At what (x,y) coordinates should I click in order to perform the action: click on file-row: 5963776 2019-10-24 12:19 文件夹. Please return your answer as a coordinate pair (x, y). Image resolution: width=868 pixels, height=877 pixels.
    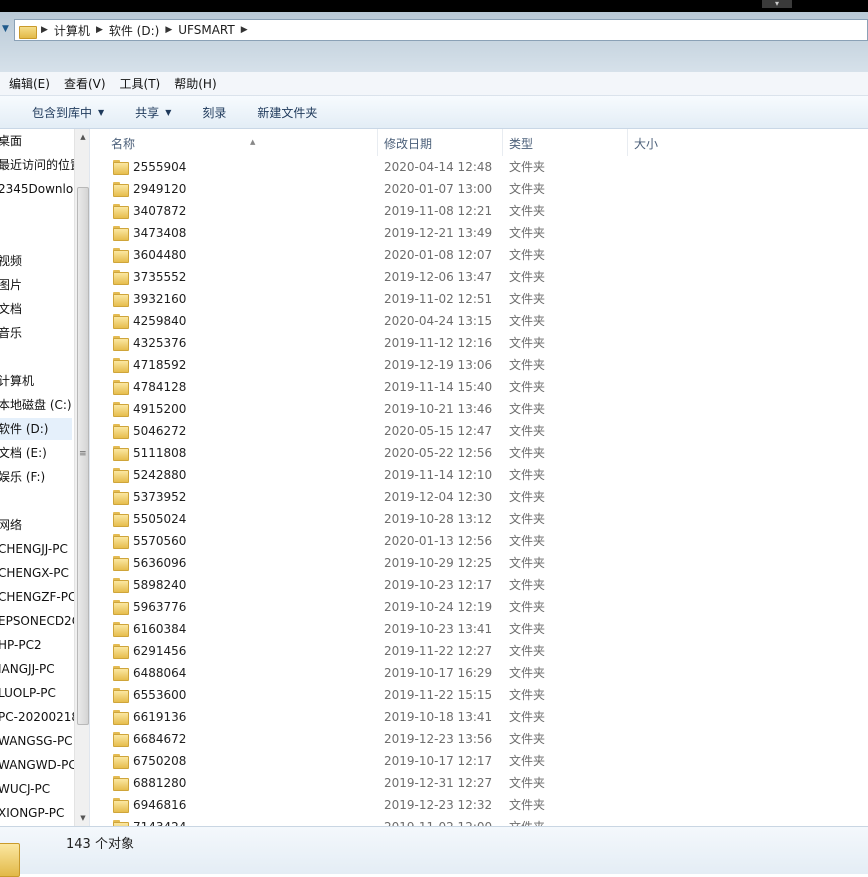
    Looking at the image, I should click on (479, 607).